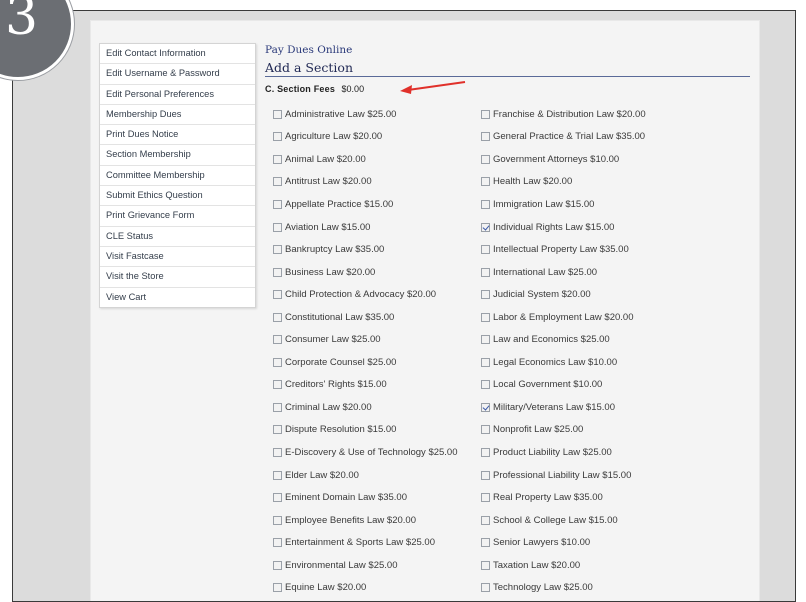  Describe the element at coordinates (177, 74) in the screenshot. I see `sidebar-item-edit-username: Edit Username & Password` at that location.